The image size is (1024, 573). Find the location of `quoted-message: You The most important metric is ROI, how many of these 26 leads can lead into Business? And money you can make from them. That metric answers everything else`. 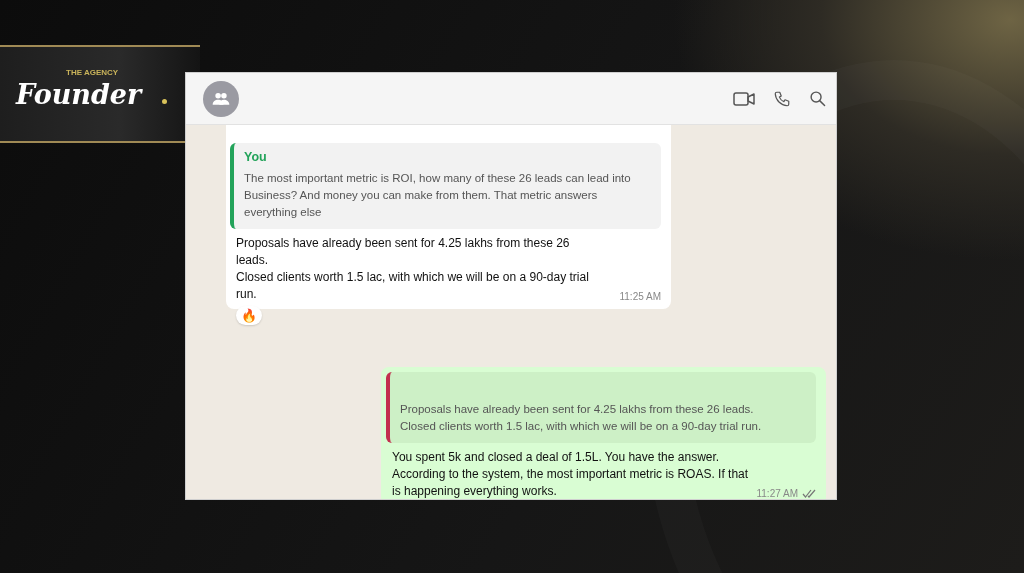

quoted-message: You The most important metric is ROI, how many of these 26 leads can lead into Business? And money you can make from them. That metric answers everything else is located at coordinates (445, 186).